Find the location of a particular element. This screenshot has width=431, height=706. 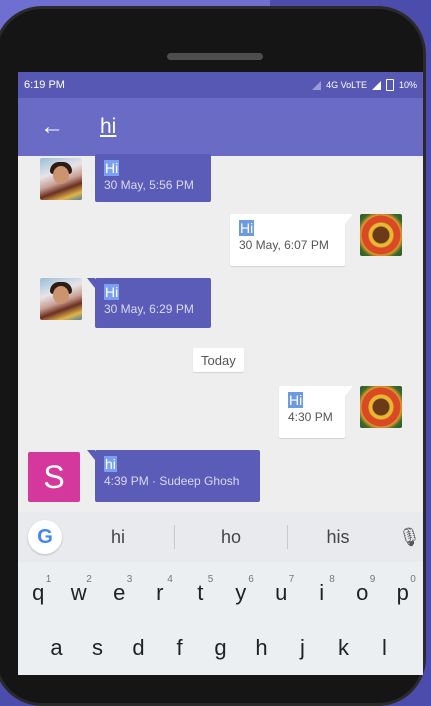

signal-icon is located at coordinates (317, 85).